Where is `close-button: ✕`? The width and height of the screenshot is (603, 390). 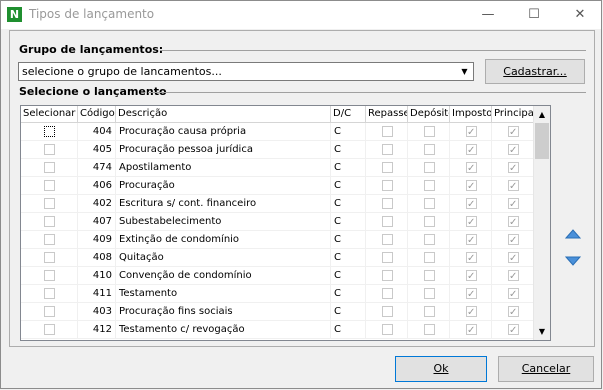 close-button: ✕ is located at coordinates (580, 15).